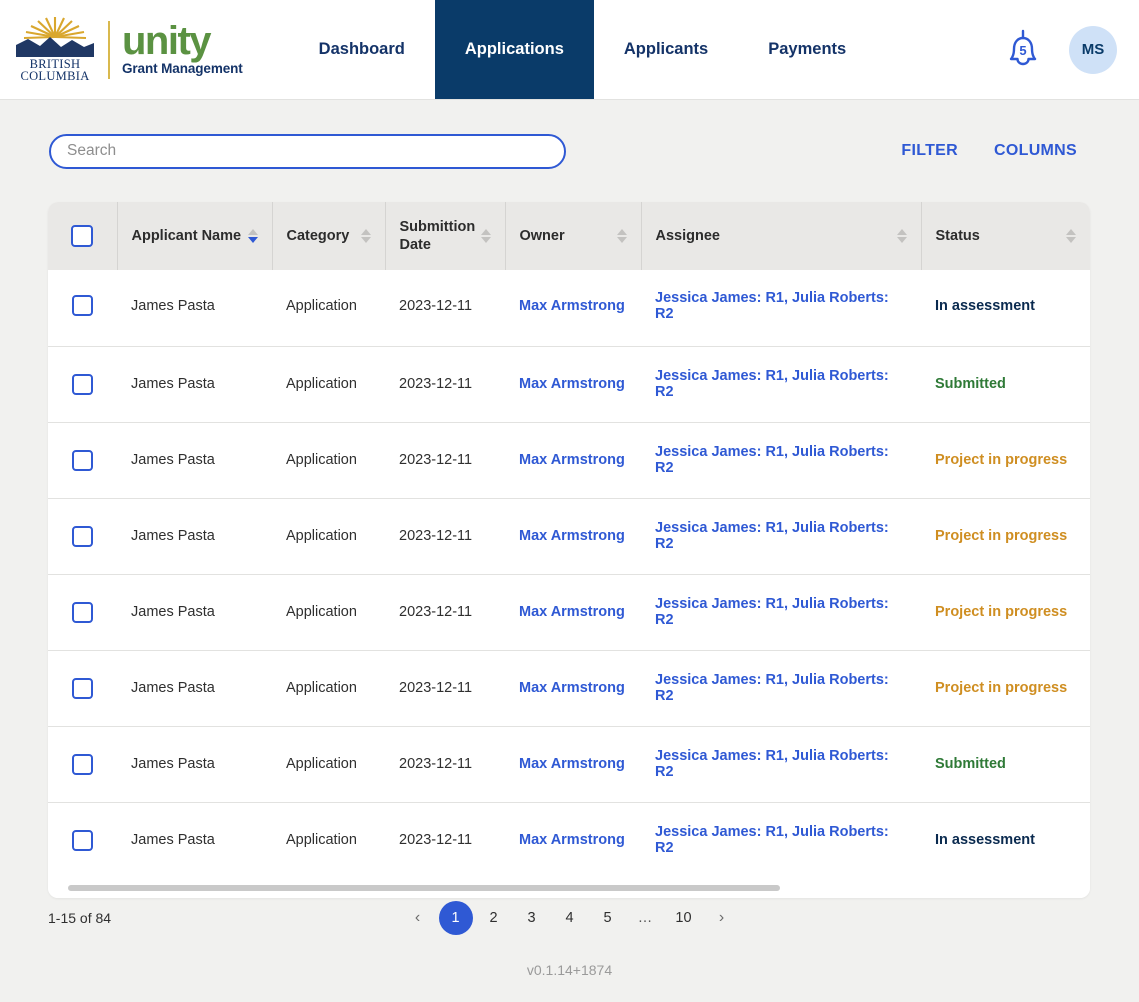 This screenshot has height=1002, width=1139. I want to click on cell-category: Application, so click(328, 840).